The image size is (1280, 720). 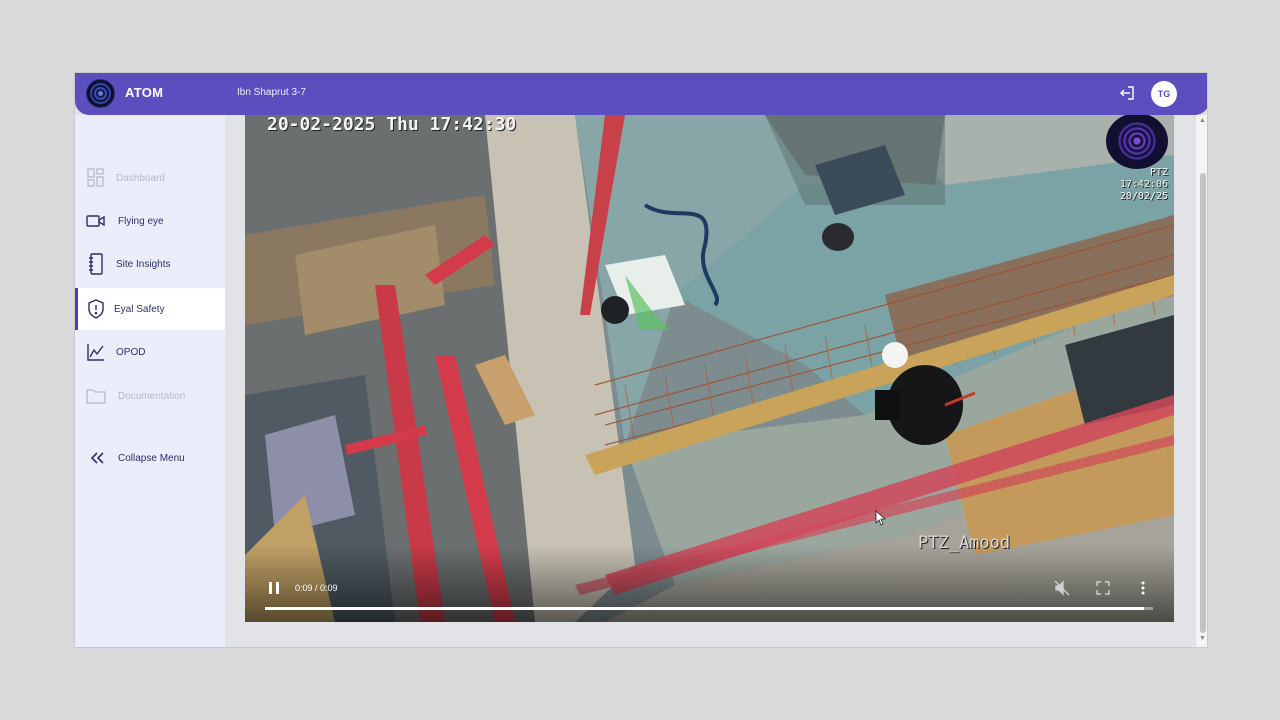 I want to click on fingerprint-logo, so click(x=1137, y=142).